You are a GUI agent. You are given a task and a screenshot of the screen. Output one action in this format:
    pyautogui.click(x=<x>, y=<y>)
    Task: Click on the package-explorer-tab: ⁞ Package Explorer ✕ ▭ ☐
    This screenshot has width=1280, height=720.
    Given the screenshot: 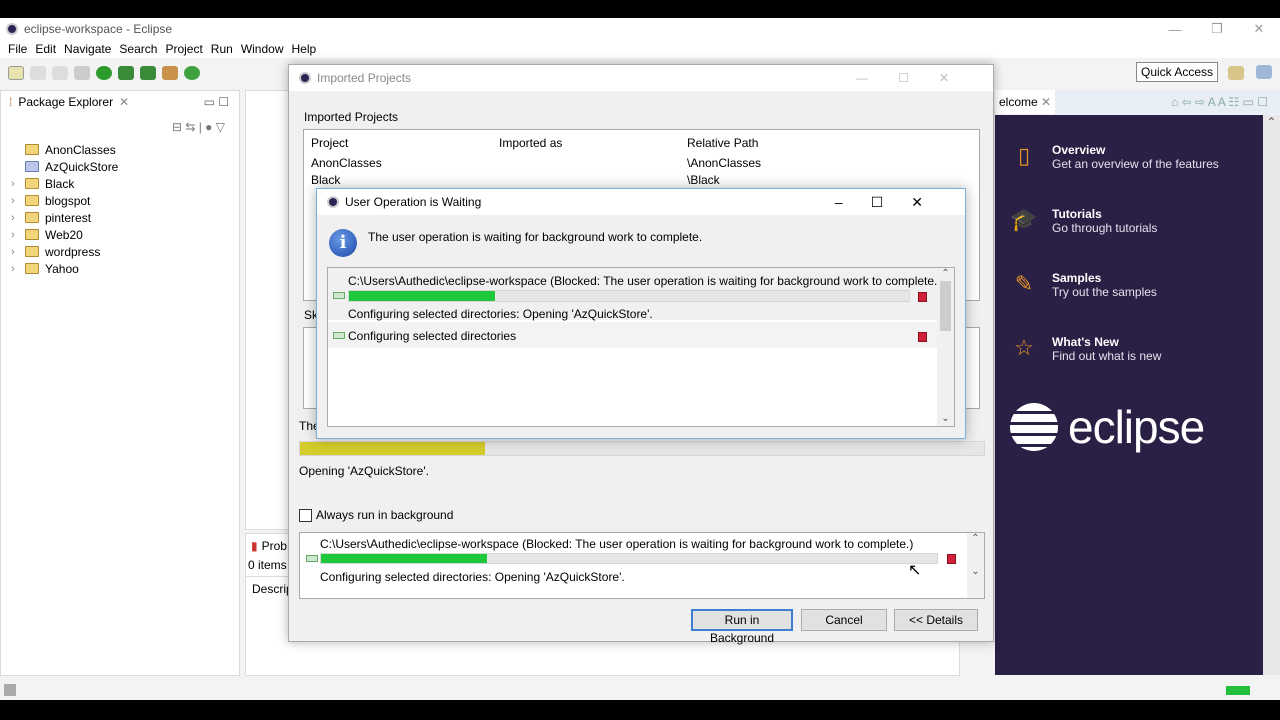 What is the action you would take?
    pyautogui.click(x=120, y=102)
    